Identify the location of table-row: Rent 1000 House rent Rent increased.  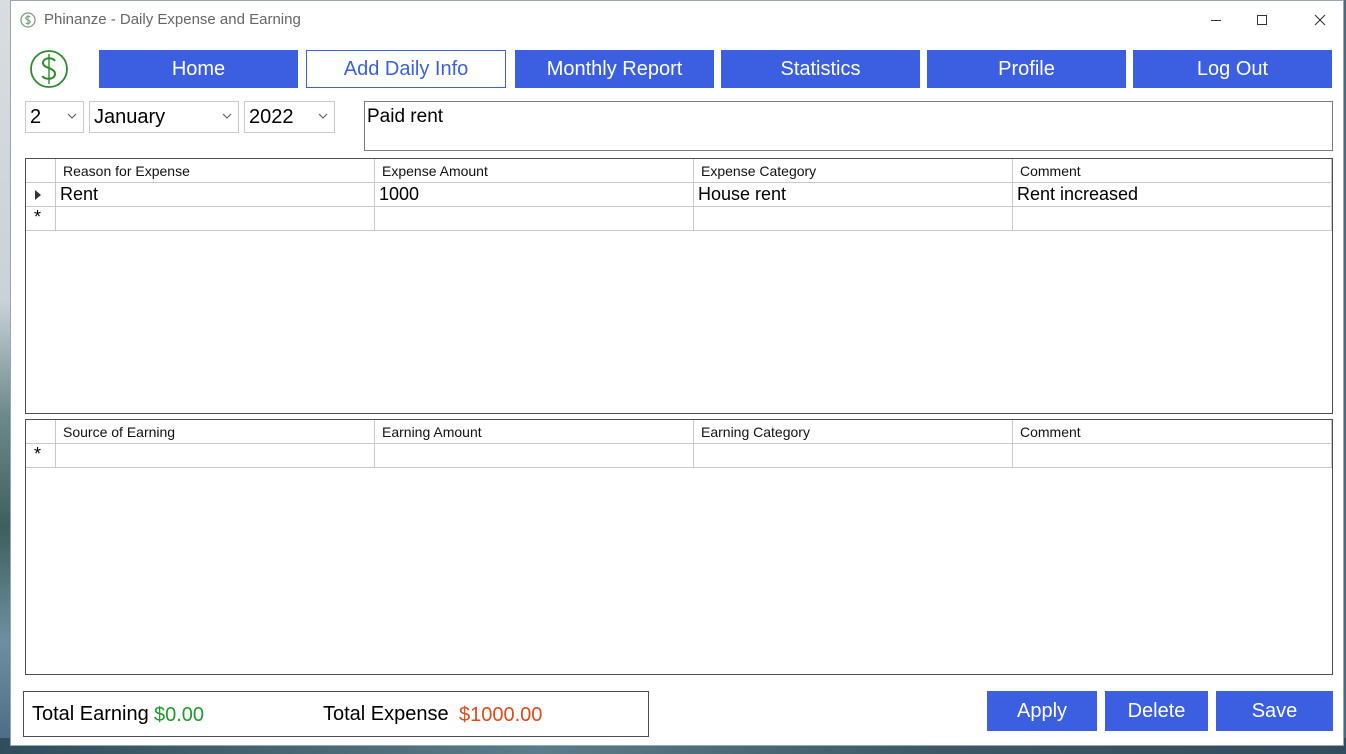
(679, 195).